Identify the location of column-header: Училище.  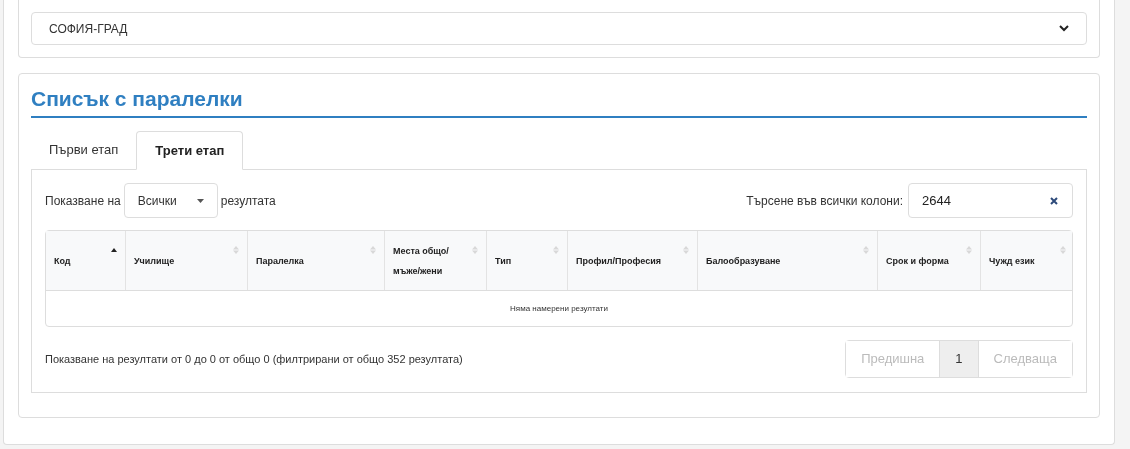
(187, 260).